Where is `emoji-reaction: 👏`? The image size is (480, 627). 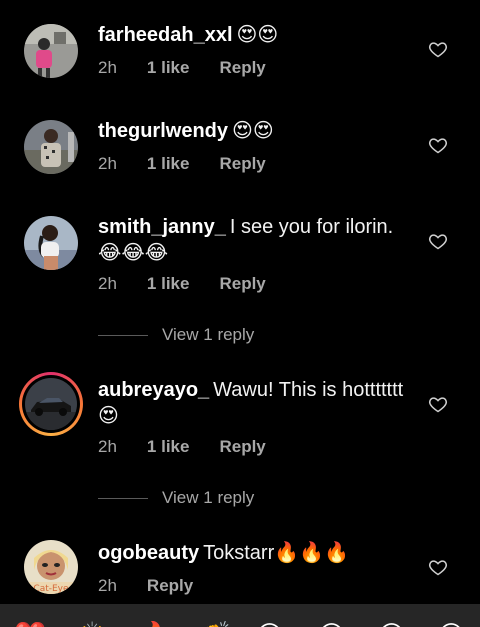 emoji-reaction: 👏 is located at coordinates (216, 623).